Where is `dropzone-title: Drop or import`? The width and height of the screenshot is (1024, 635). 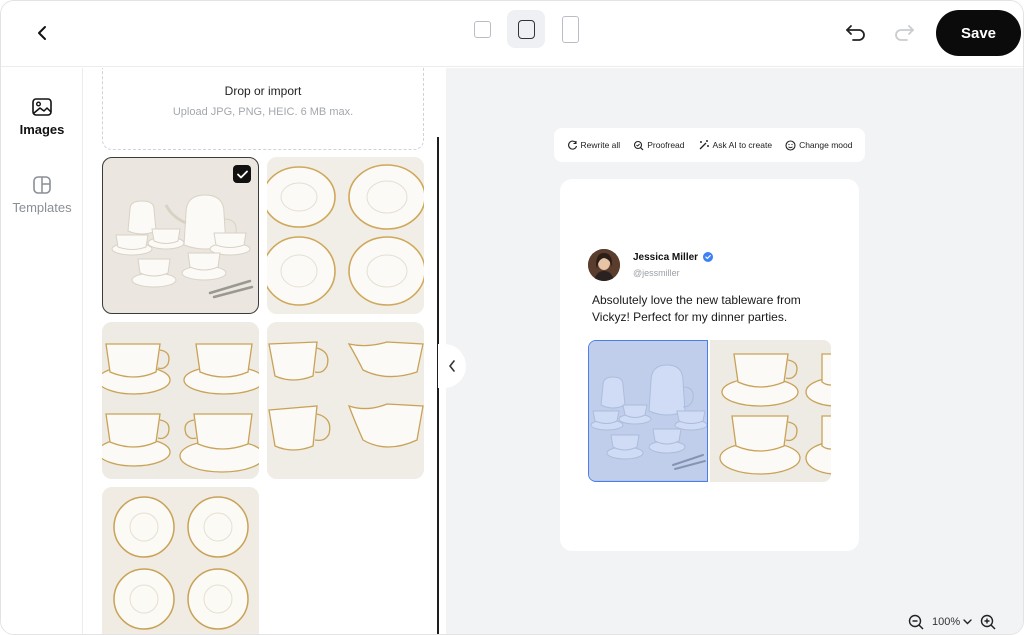
dropzone-title: Drop or import is located at coordinates (263, 91).